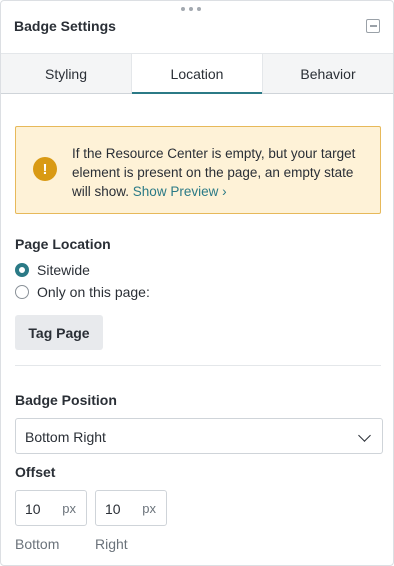 The height and width of the screenshot is (566, 394). I want to click on settings-tabs: Styling Location Behavior, so click(197, 74).